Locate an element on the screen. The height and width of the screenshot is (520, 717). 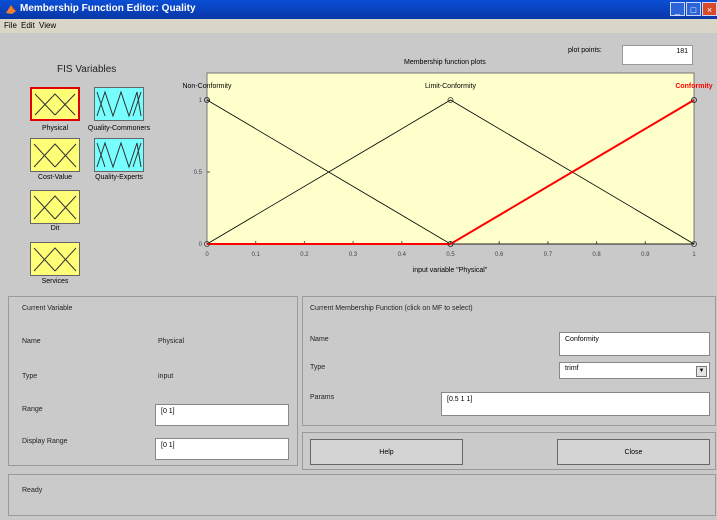
y-tick-label: 1 is located at coordinates (201, 101).